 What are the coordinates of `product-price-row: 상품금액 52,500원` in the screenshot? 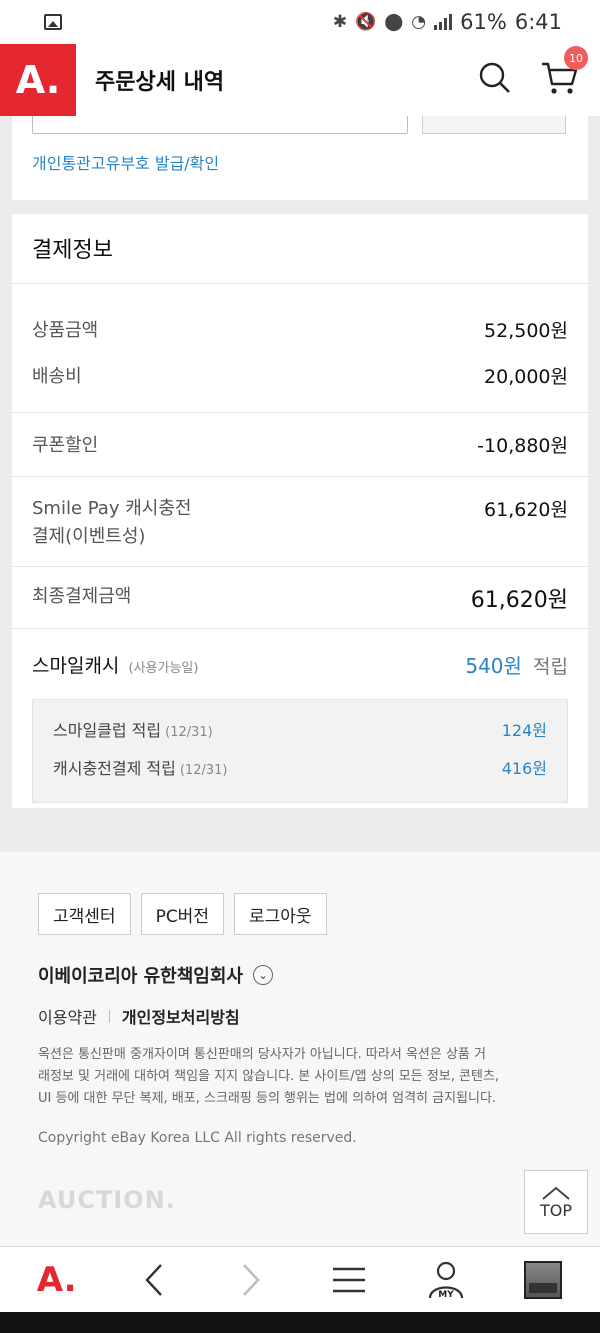 It's located at (300, 329).